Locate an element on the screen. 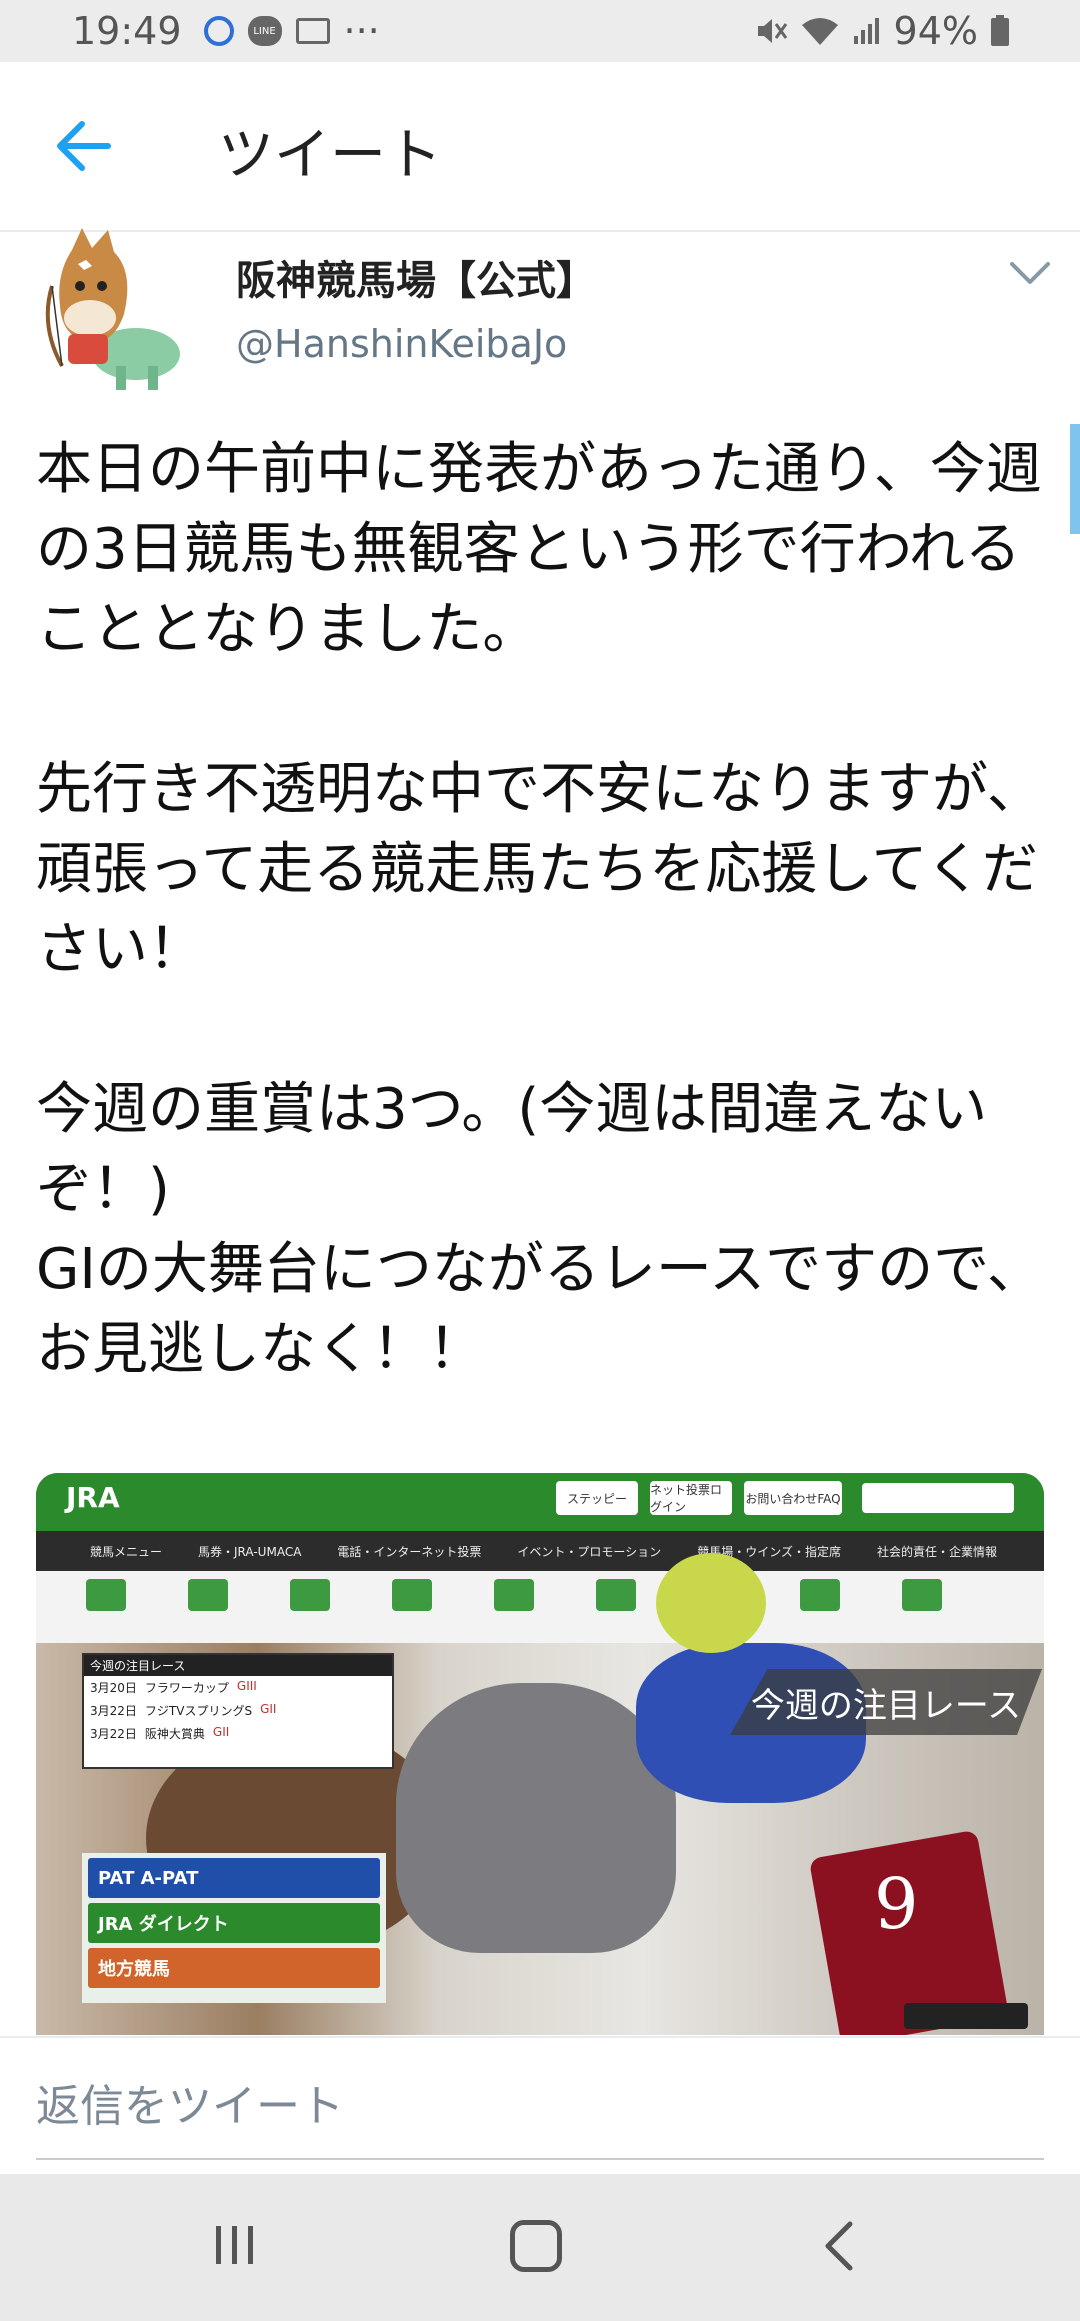  home-icon is located at coordinates (536, 2246).